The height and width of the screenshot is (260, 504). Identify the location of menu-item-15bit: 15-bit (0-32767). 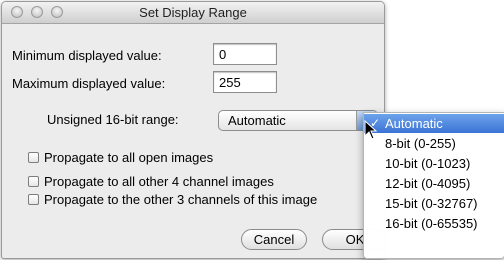
(434, 203).